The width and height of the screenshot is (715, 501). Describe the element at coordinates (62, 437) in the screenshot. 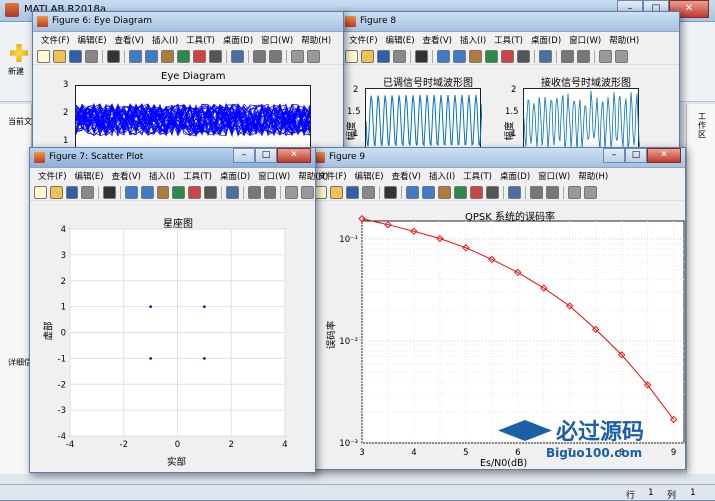

I see `scatter-ytick: -4` at that location.